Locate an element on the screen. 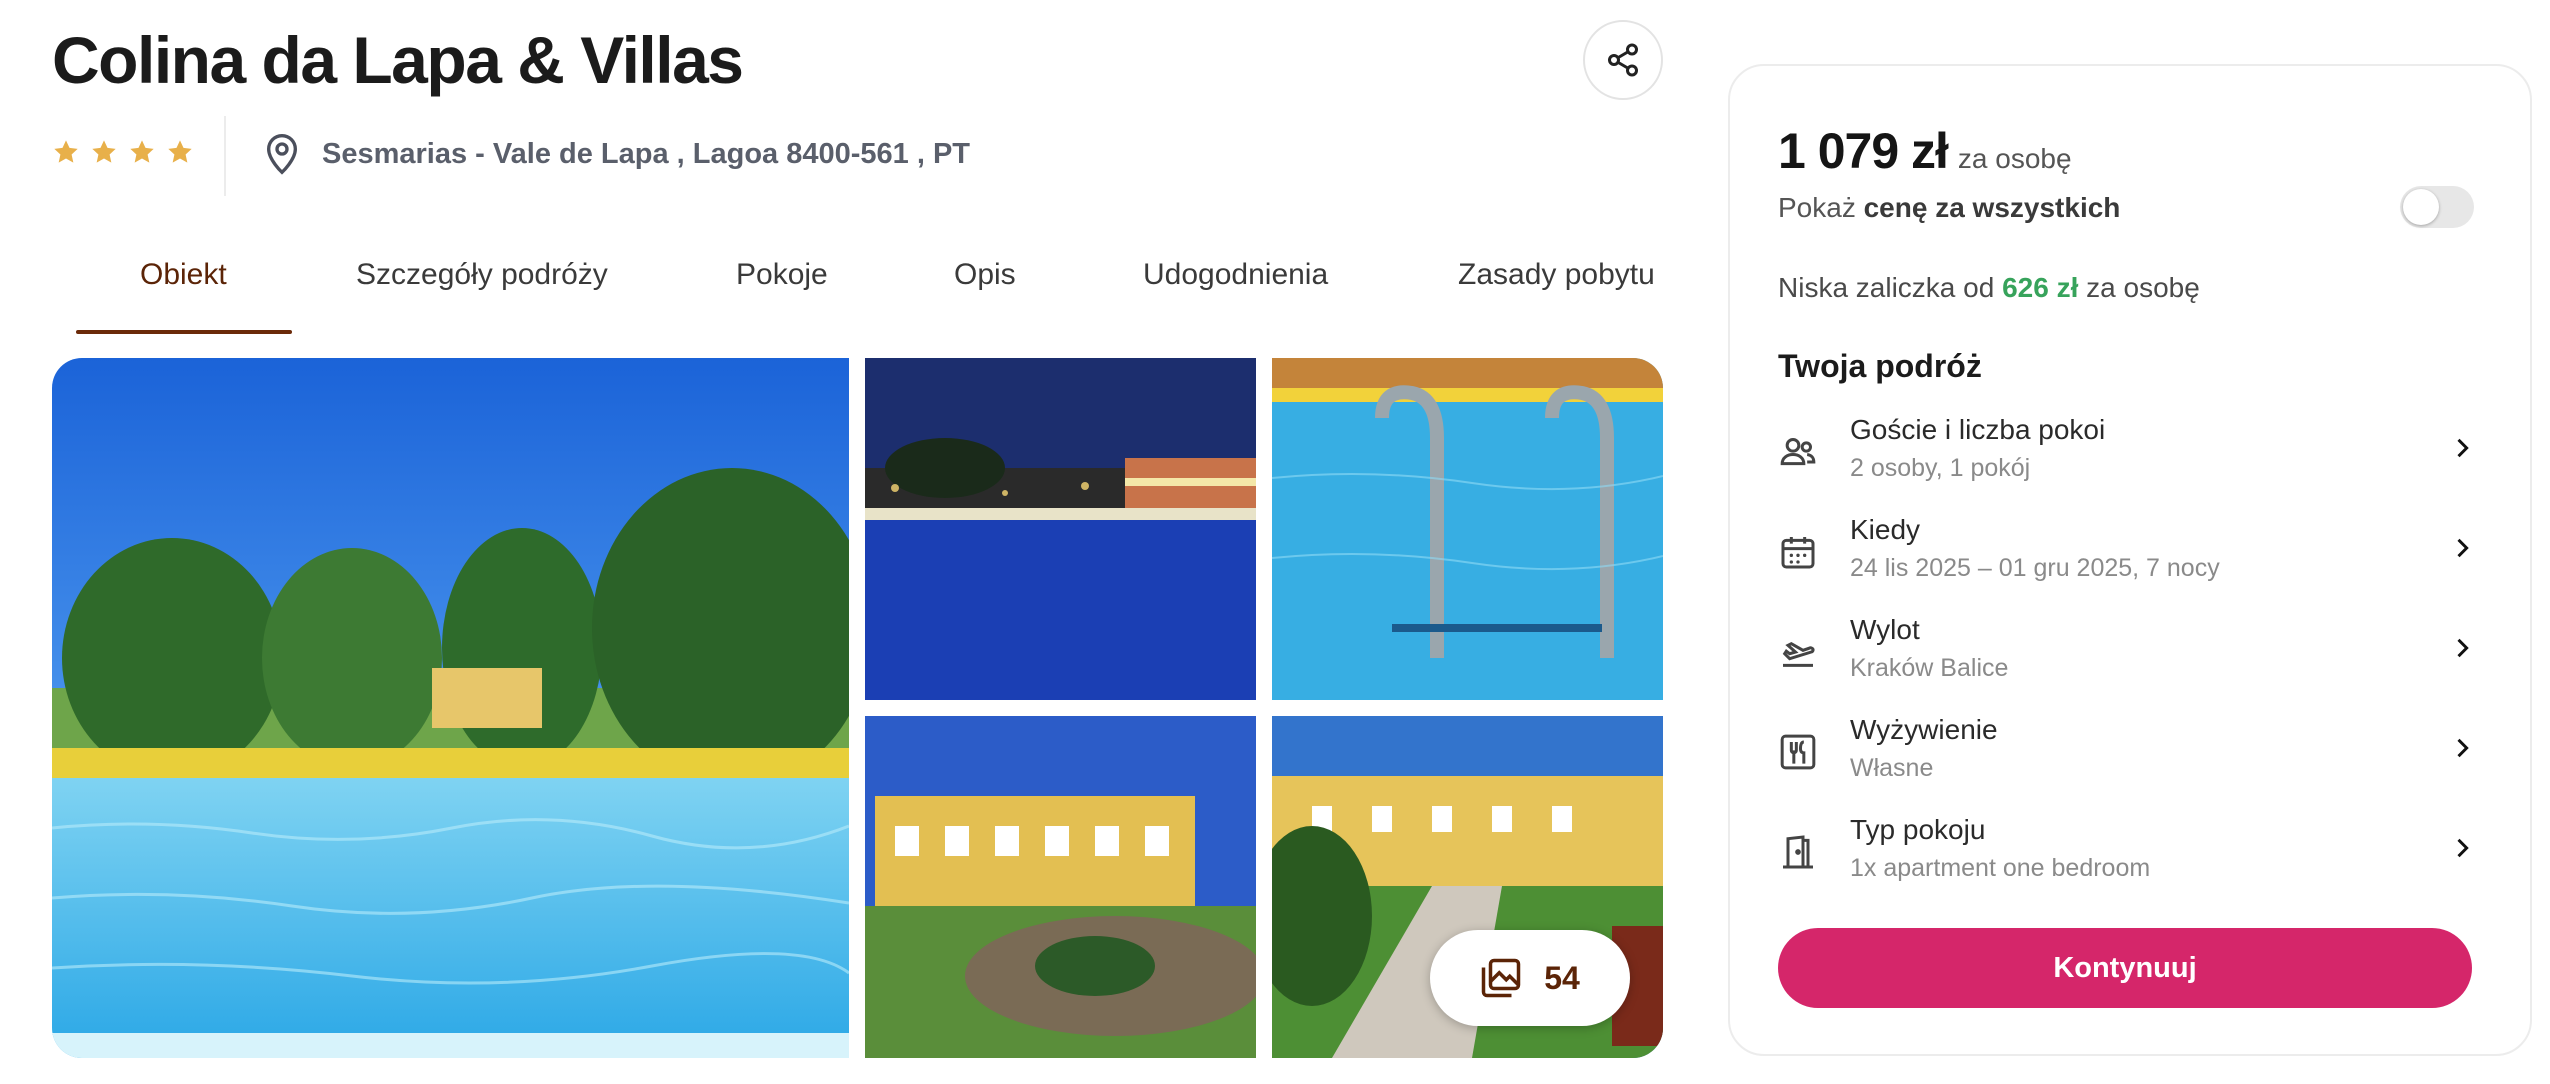 This screenshot has width=2550, height=1084. deposit-suffix: za osobę is located at coordinates (2143, 287).